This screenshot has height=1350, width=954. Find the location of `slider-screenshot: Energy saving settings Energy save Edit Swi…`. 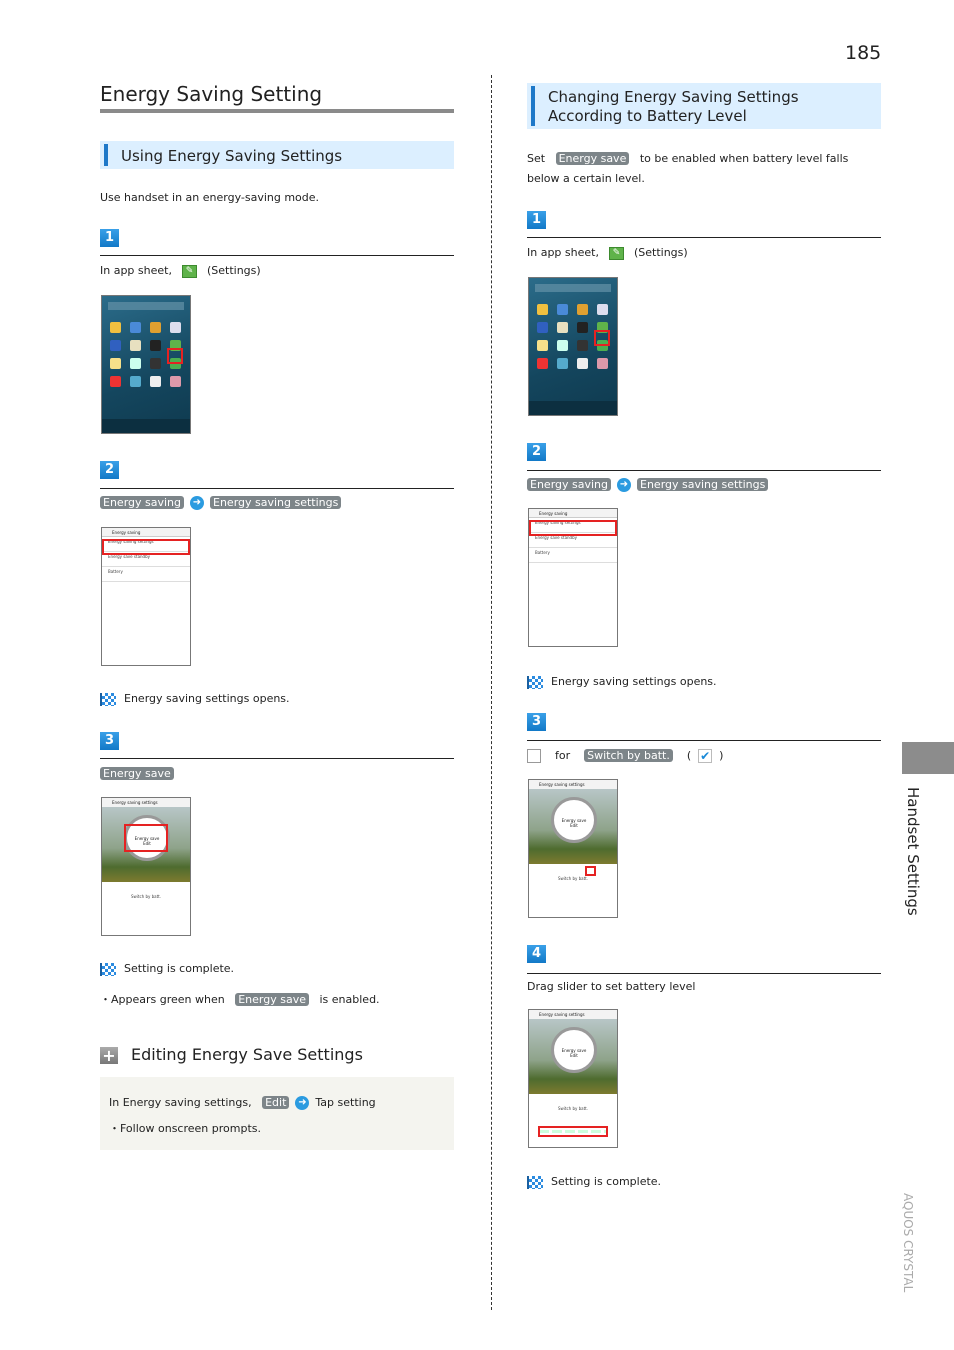

slider-screenshot: Energy saving settings Energy save Edit Swi… is located at coordinates (573, 1078).